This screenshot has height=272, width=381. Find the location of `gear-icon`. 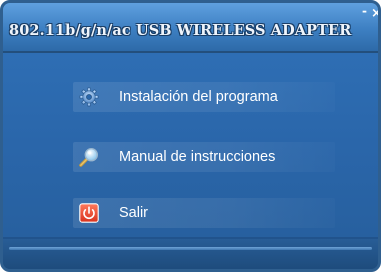

gear-icon is located at coordinates (89, 97).